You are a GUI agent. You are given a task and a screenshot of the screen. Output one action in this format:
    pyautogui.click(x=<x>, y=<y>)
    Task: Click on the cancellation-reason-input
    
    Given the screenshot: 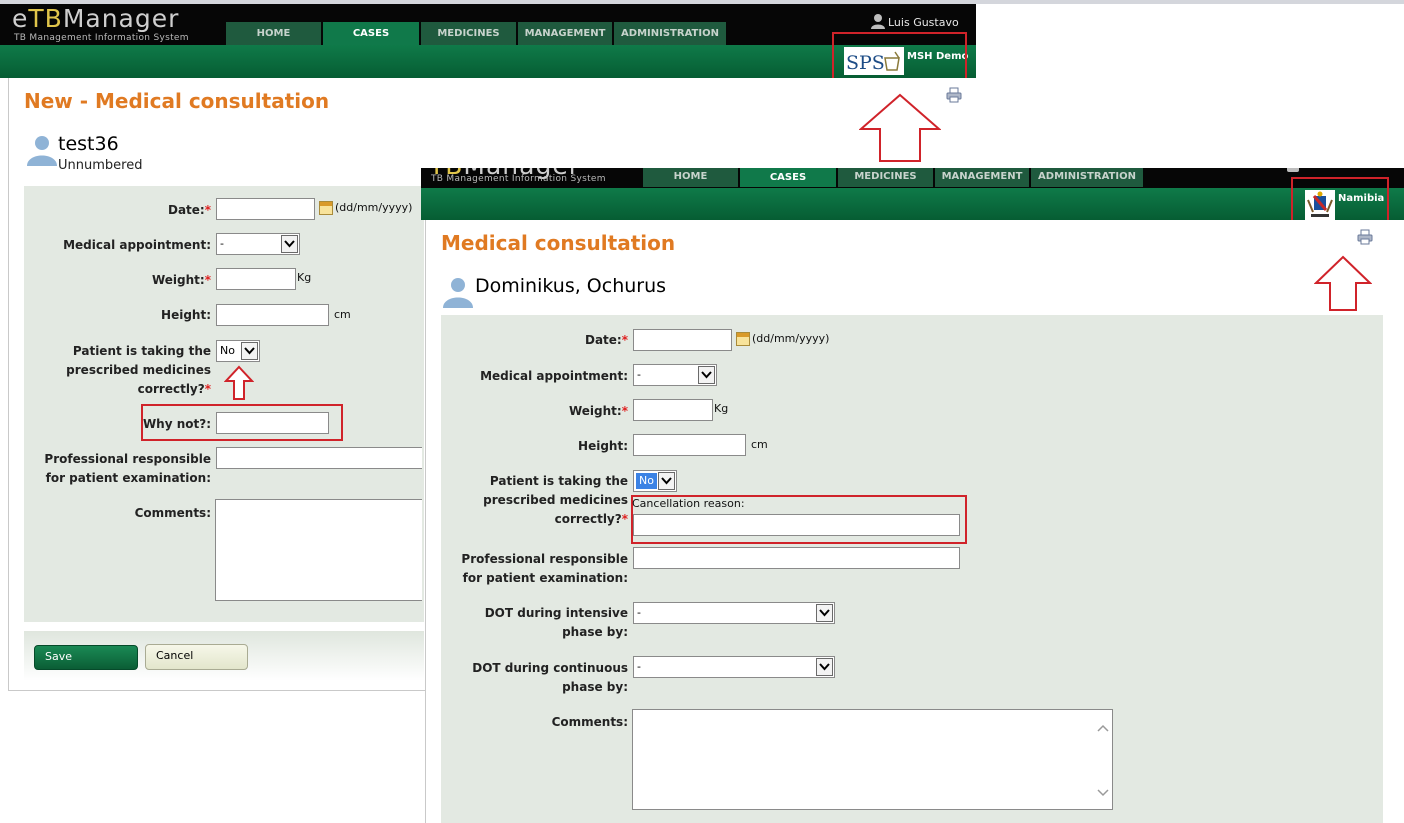 What is the action you would take?
    pyautogui.click(x=796, y=525)
    